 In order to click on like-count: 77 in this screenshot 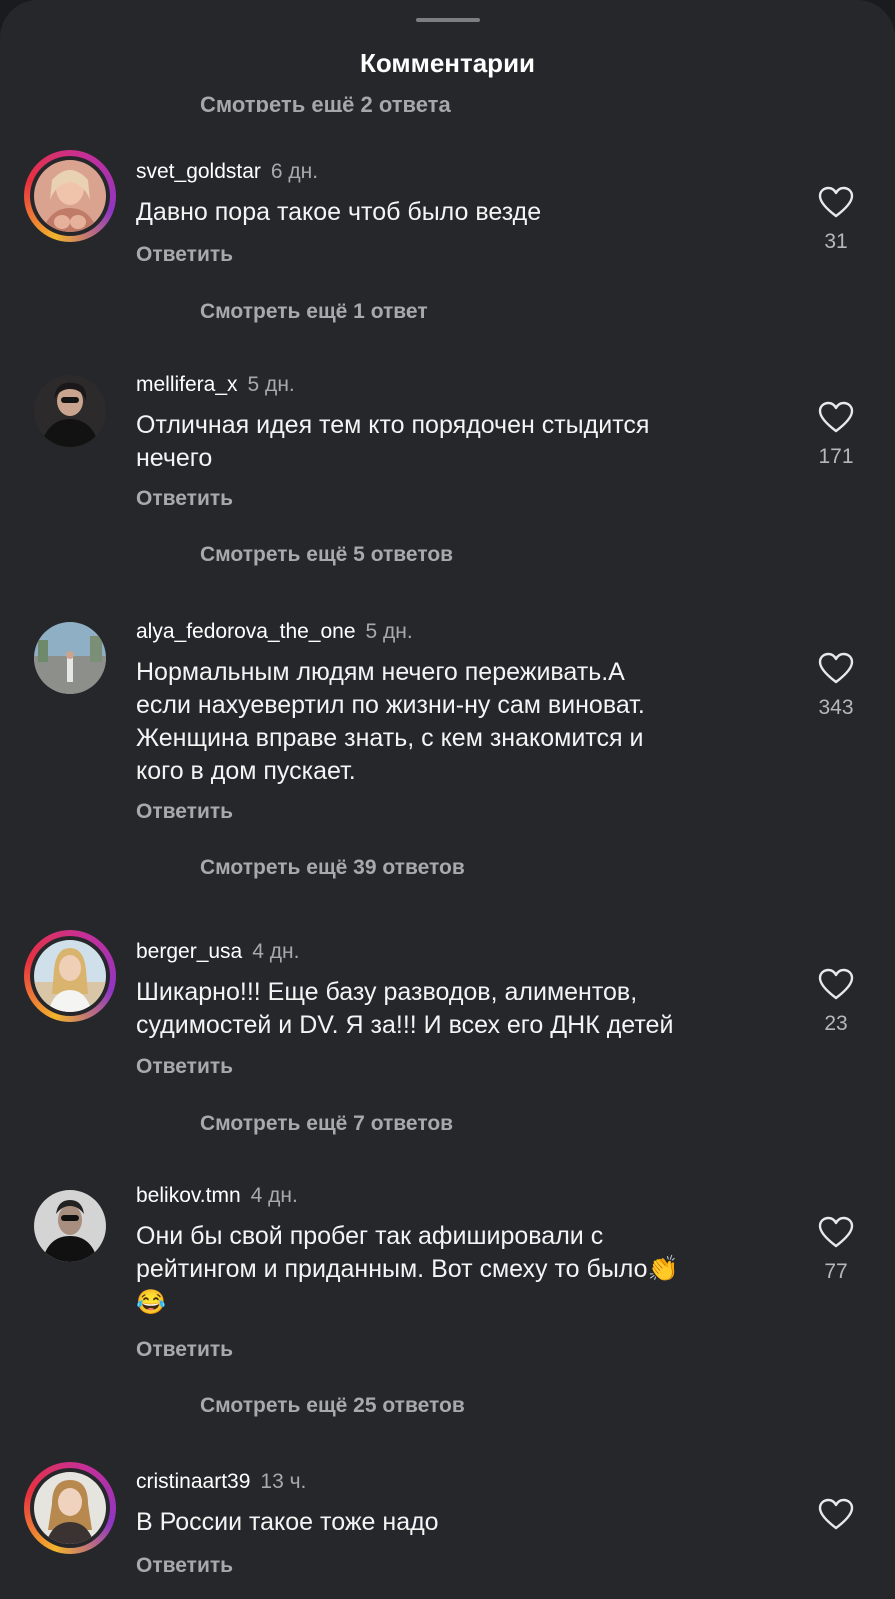, I will do `click(836, 1271)`.